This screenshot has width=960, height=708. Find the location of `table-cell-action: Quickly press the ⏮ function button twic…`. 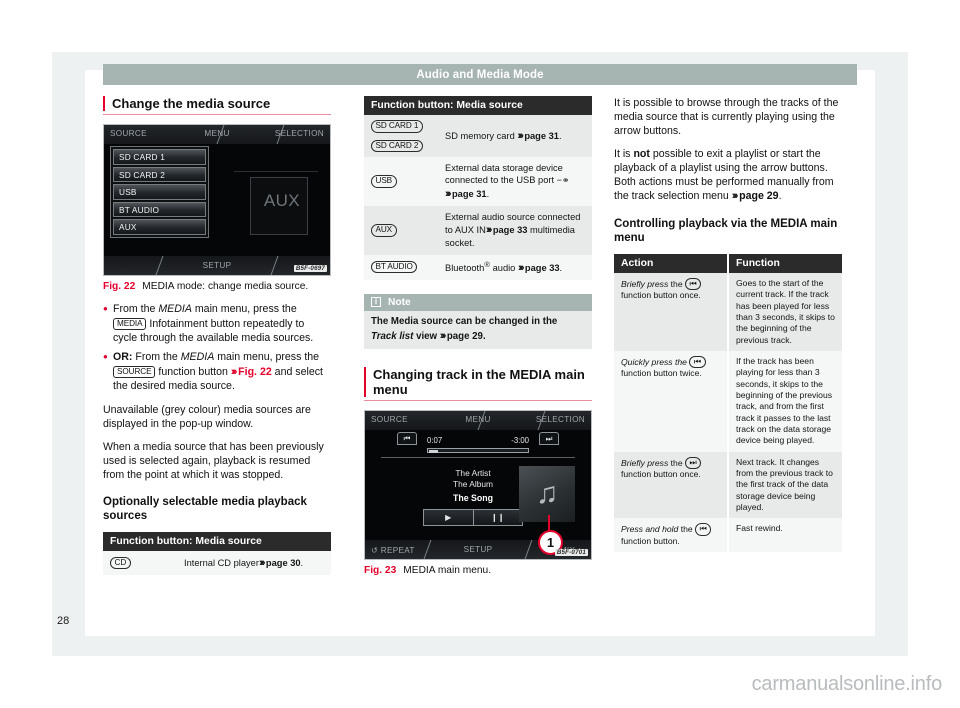

table-cell-action: Quickly press the ⏮ function button twic… is located at coordinates (671, 401).